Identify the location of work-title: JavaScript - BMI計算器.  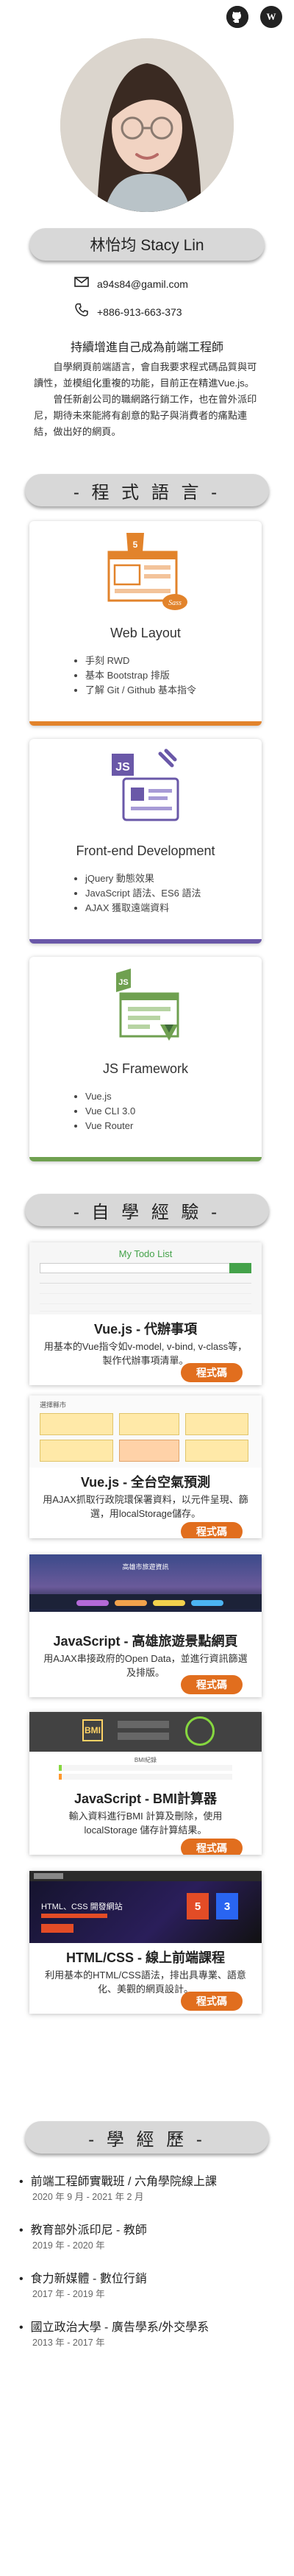
(146, 1798).